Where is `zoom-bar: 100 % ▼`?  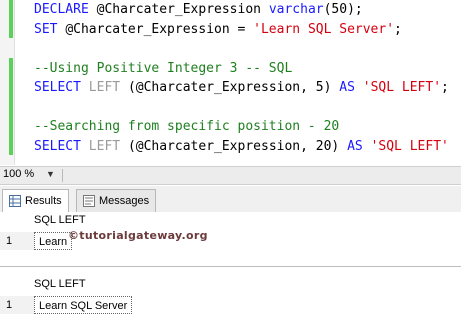 zoom-bar: 100 % ▼ is located at coordinates (230, 175).